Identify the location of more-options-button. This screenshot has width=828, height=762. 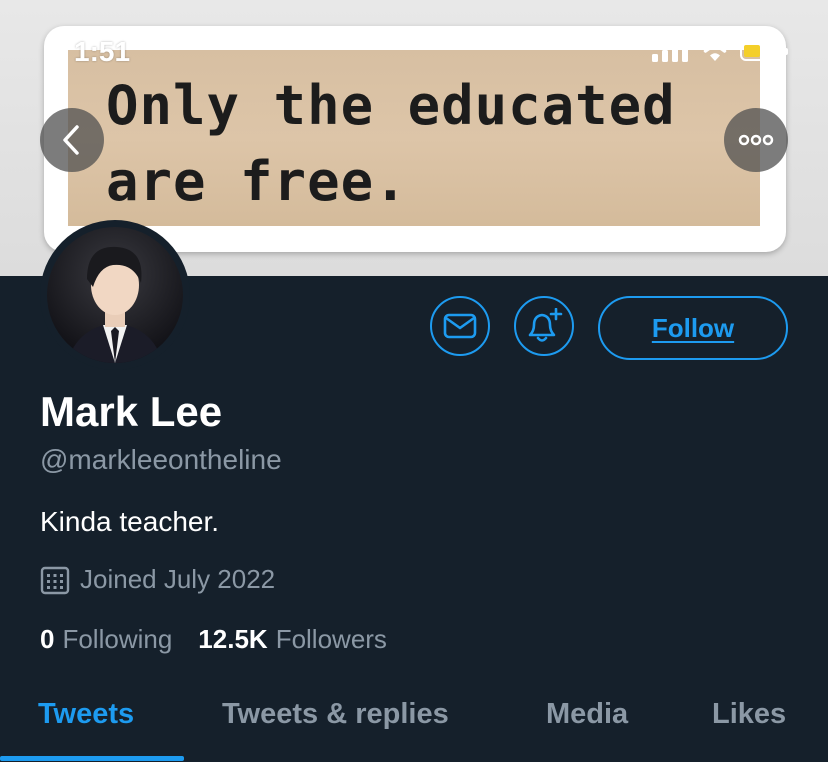
(756, 140).